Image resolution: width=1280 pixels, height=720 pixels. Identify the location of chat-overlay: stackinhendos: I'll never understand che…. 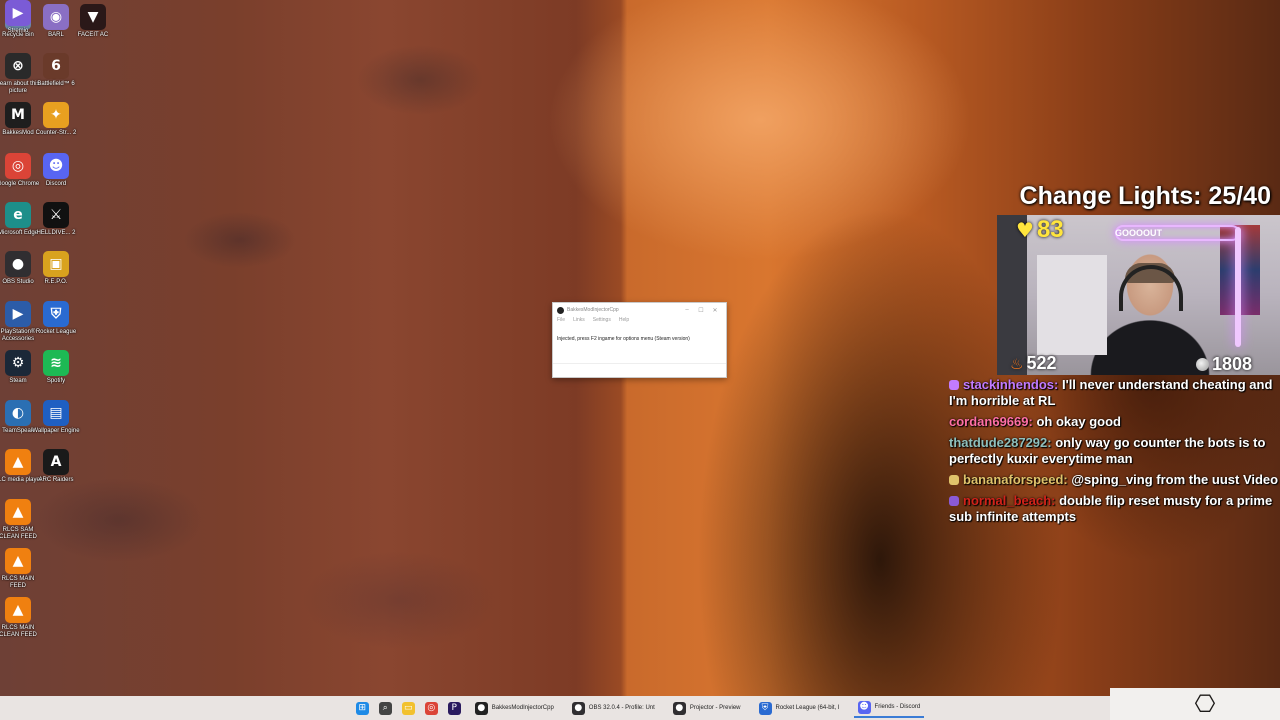
(1114, 453).